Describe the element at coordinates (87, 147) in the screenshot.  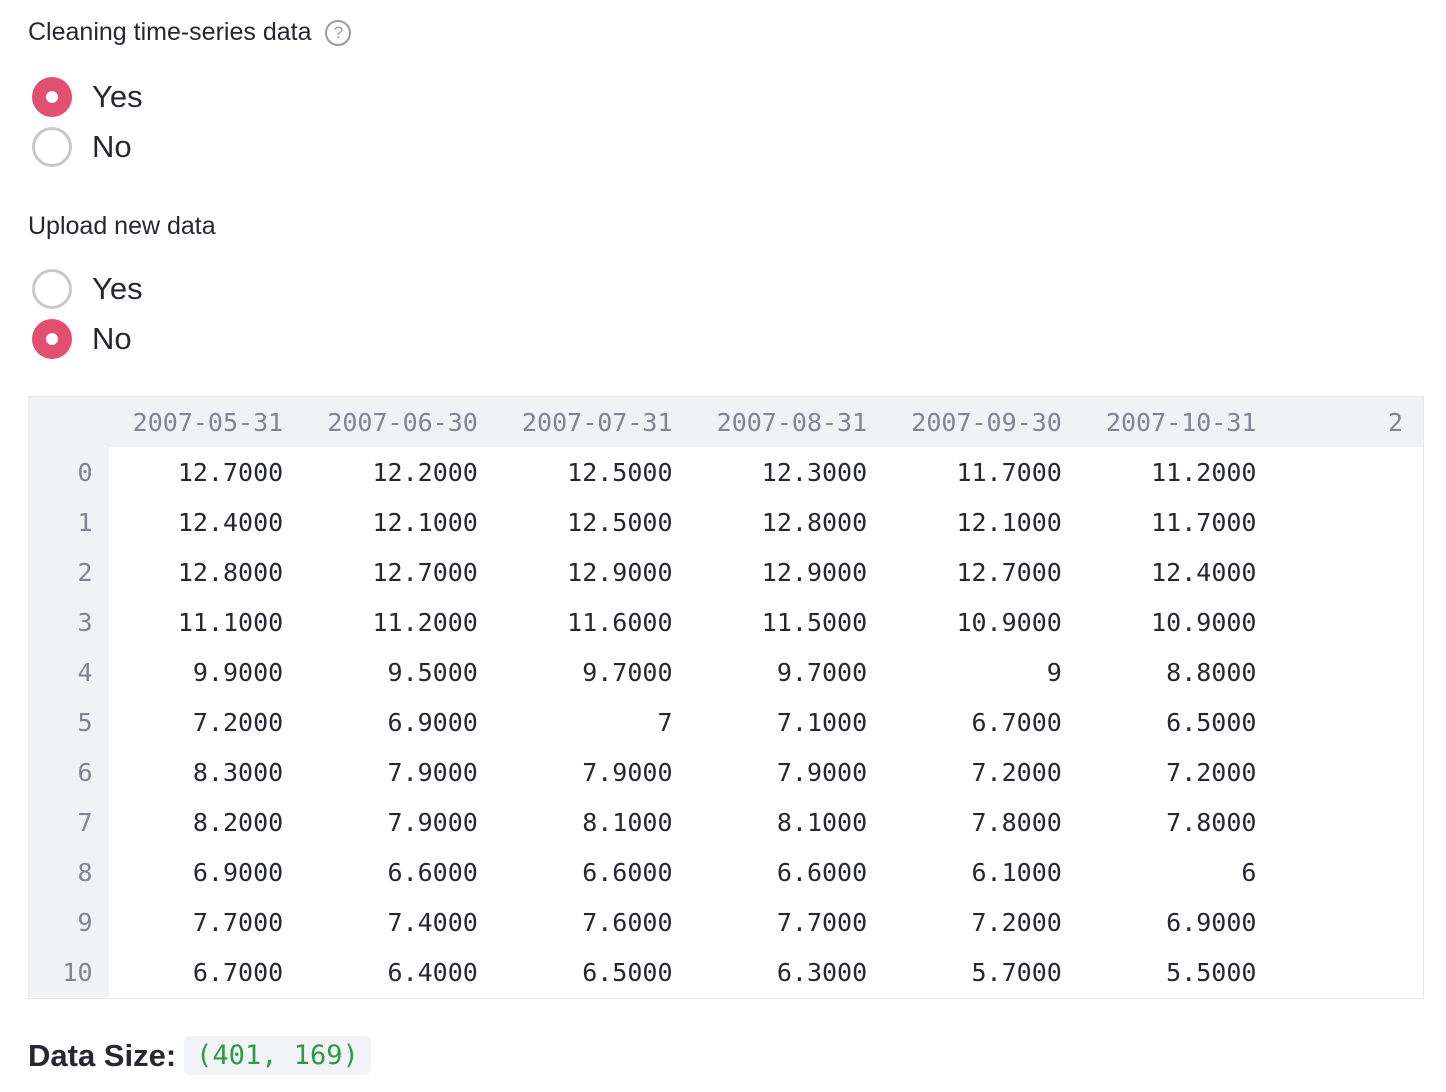
I see `cleaning-option-no: No` at that location.